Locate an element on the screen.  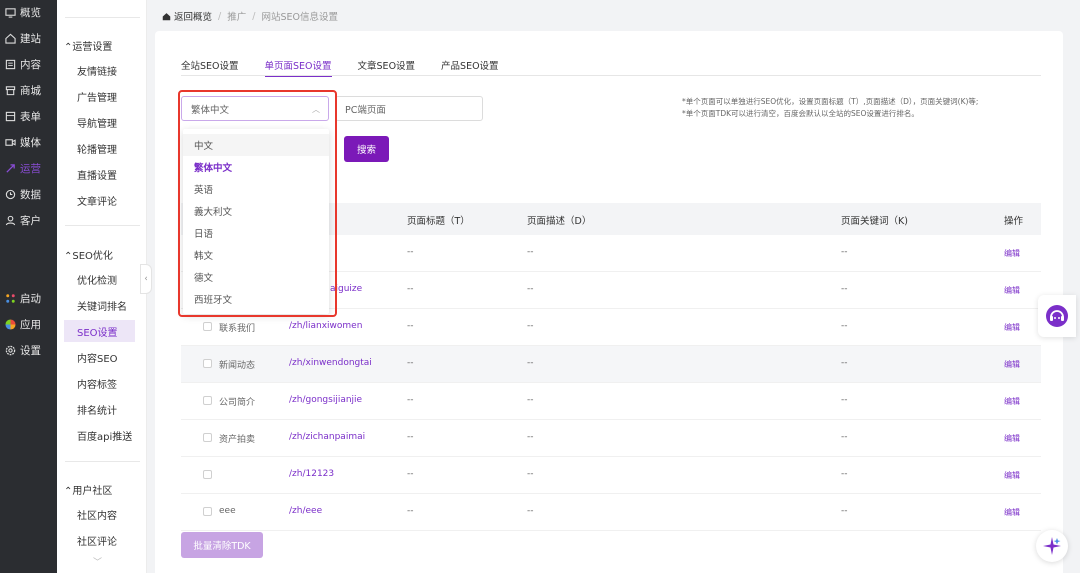
subnav-item-seo-settings: SEO设置 is located at coordinates (99, 331).